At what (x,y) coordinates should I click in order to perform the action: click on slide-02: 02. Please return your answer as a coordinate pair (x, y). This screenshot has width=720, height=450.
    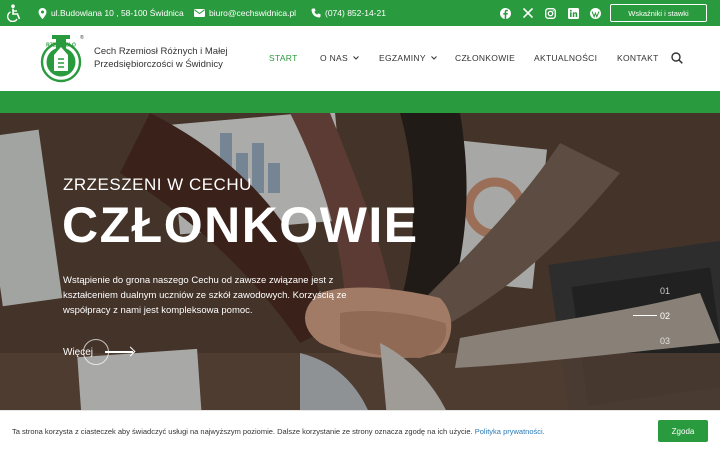
    Looking at the image, I should click on (665, 316).